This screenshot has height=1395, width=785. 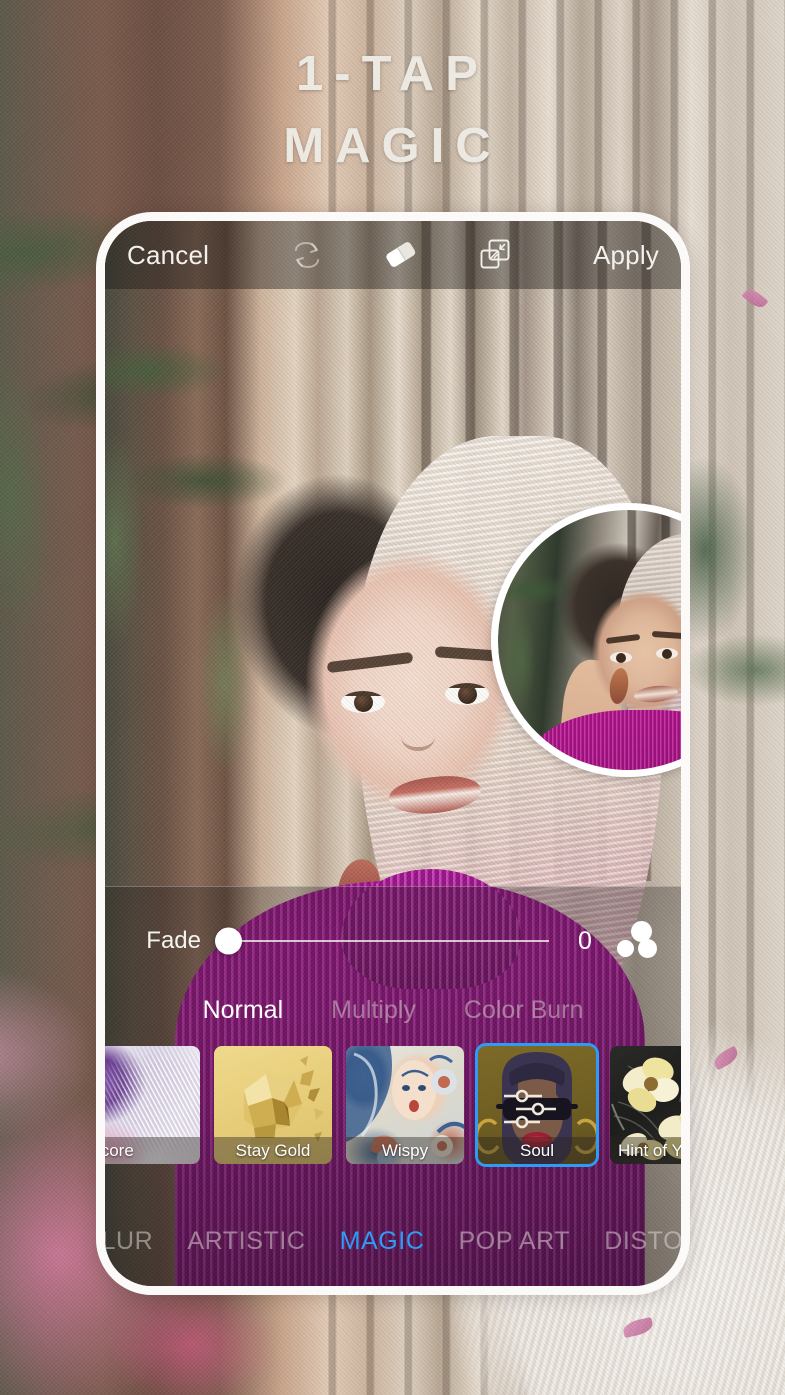 What do you see at coordinates (168, 255) in the screenshot?
I see `cancel-button: Cancel` at bounding box center [168, 255].